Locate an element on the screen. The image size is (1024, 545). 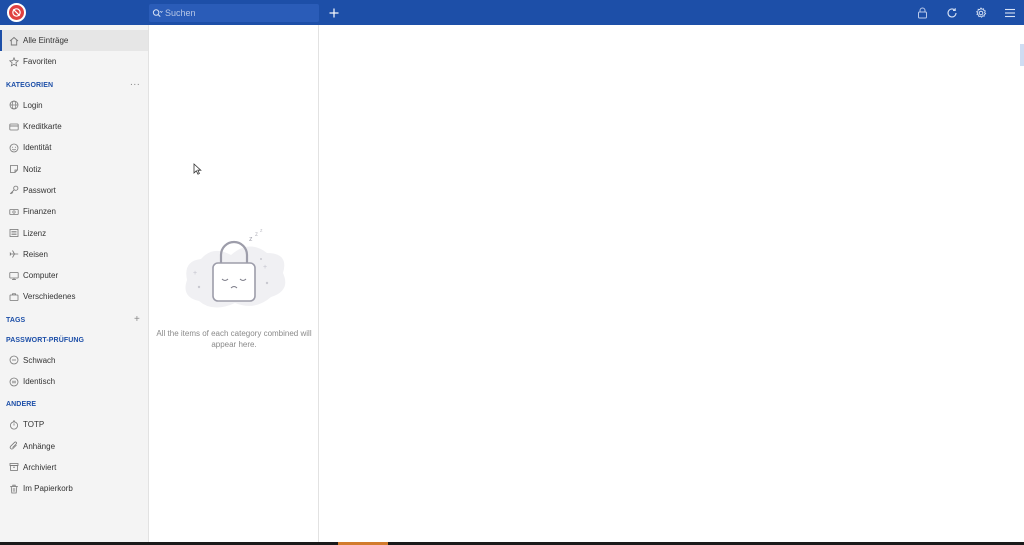
mouse-cursor-icon is located at coordinates (197, 169).